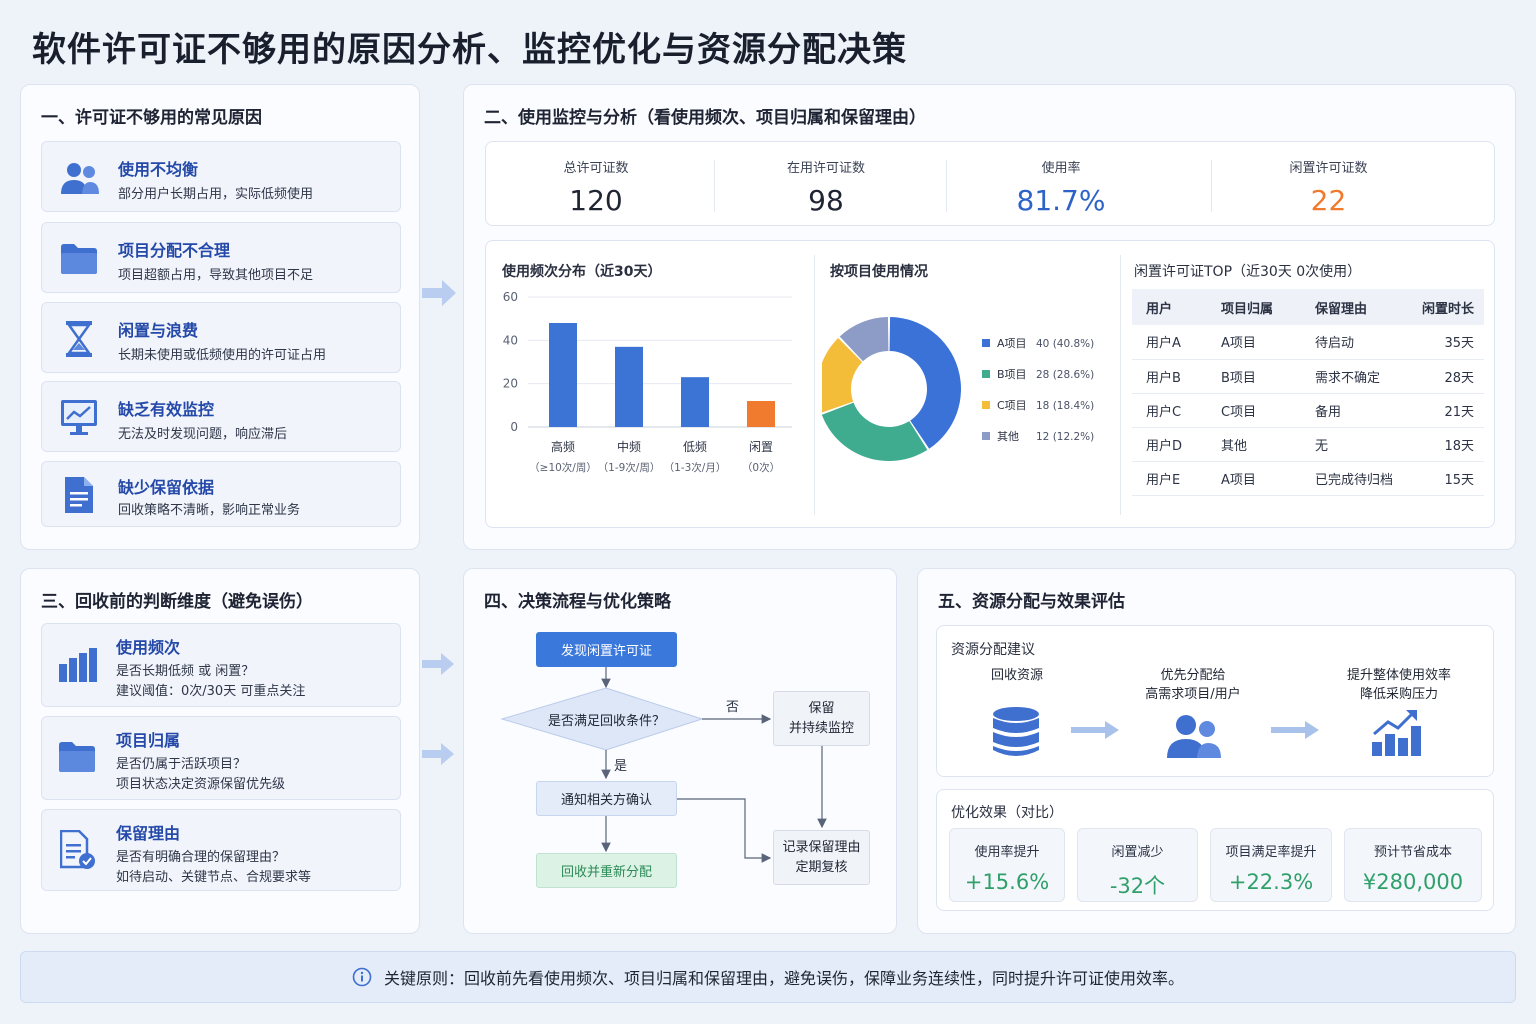 This screenshot has height=1024, width=1536. I want to click on table-cell: 已完成待归档, so click(1353, 478).